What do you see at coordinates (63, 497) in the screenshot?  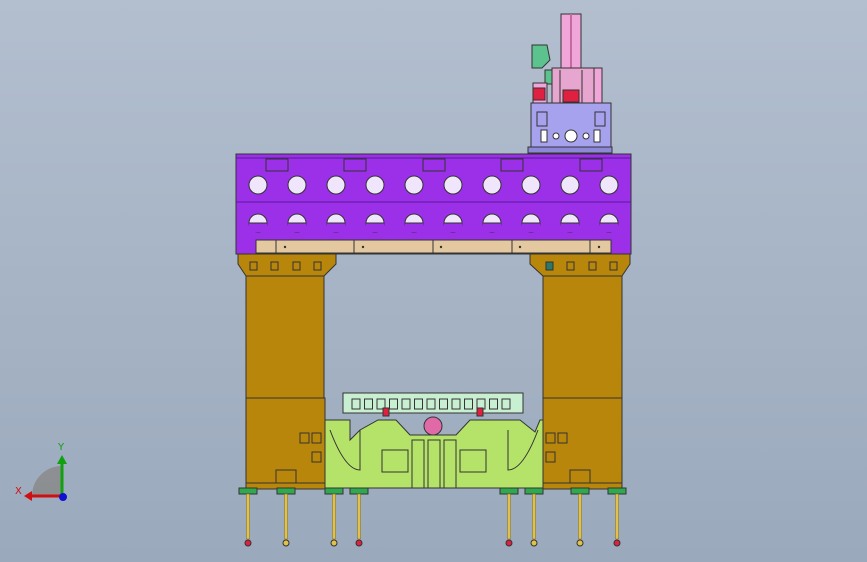 I see `z-axis-dot` at bounding box center [63, 497].